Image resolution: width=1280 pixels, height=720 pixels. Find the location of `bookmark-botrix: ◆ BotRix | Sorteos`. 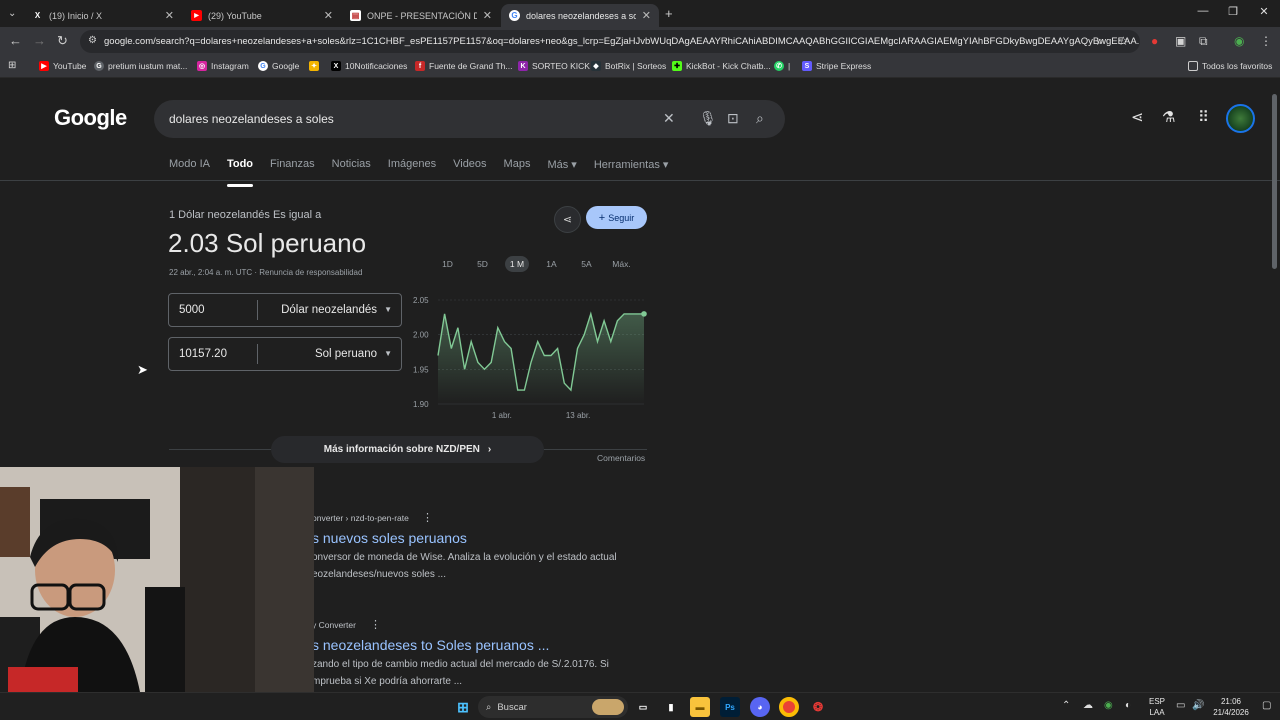

bookmark-botrix: ◆ BotRix | Sorteos is located at coordinates (628, 66).